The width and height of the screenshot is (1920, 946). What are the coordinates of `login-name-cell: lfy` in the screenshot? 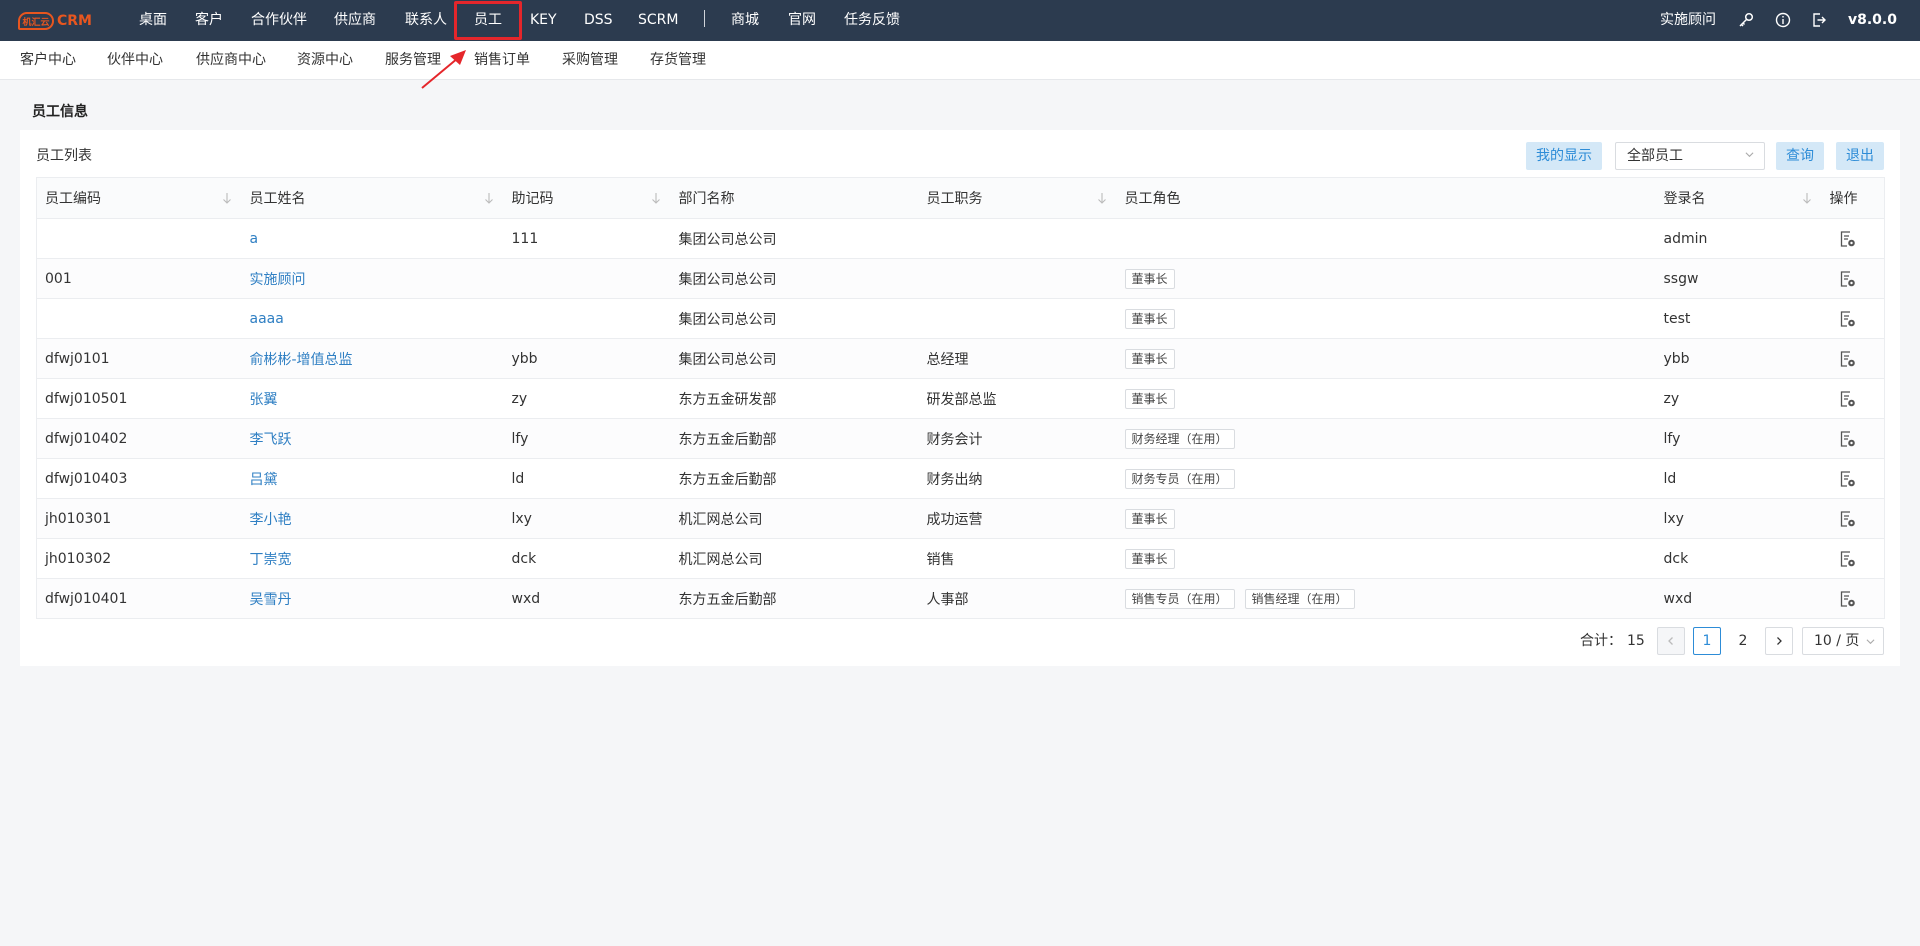 It's located at (1738, 438).